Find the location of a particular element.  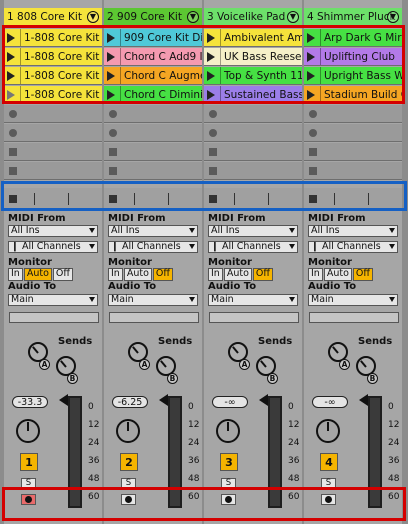

clip-slot: 909 Core Kit Di is located at coordinates (153, 38).